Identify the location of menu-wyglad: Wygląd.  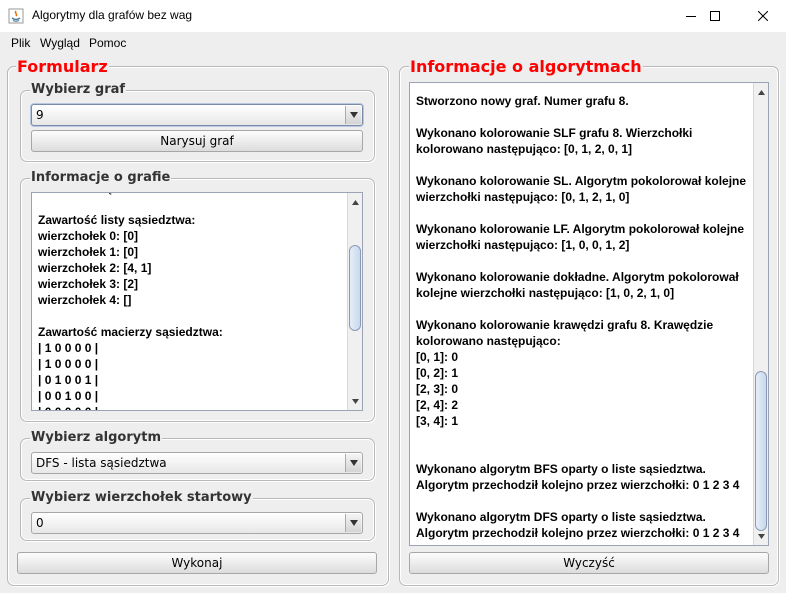
(60, 43).